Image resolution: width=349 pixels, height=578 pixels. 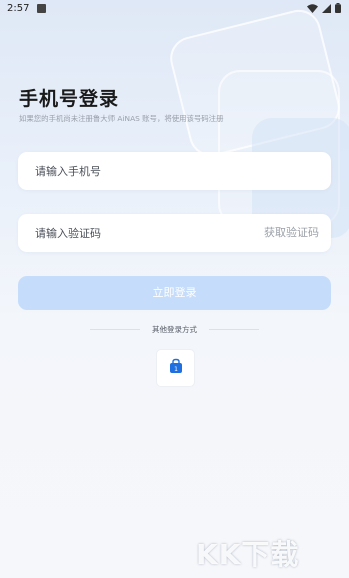 I want to click on phone-input, so click(x=135, y=171).